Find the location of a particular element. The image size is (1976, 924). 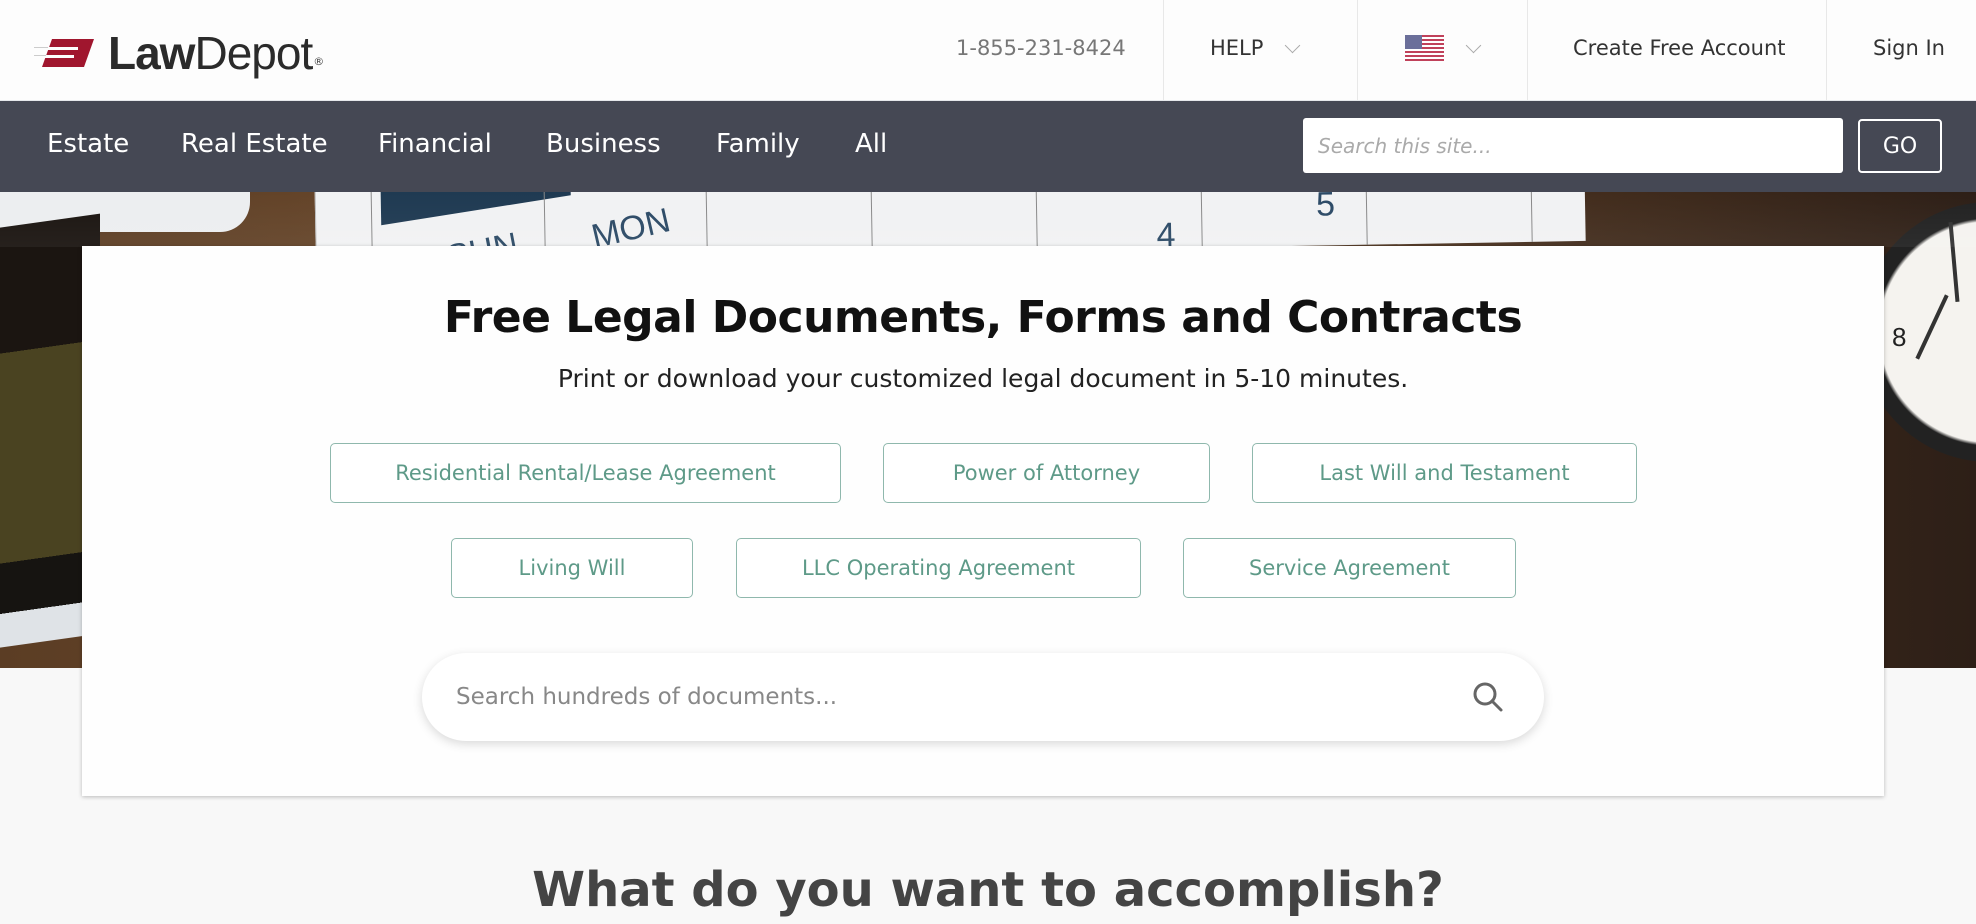

nav-item-all: All is located at coordinates (871, 144).